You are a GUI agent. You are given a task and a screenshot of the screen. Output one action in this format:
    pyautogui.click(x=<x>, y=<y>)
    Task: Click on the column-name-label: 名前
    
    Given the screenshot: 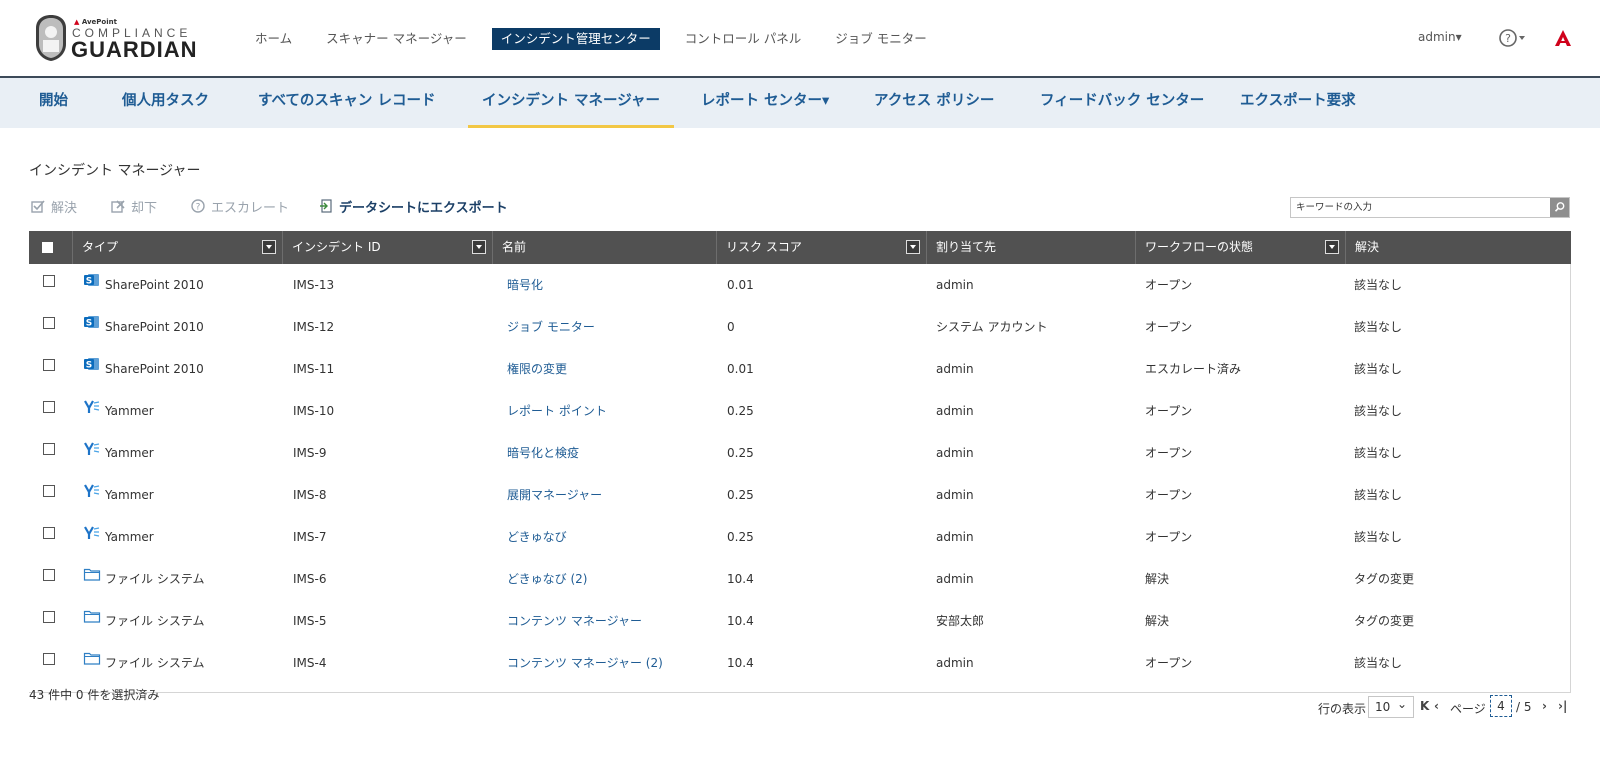 What is the action you would take?
    pyautogui.click(x=514, y=247)
    